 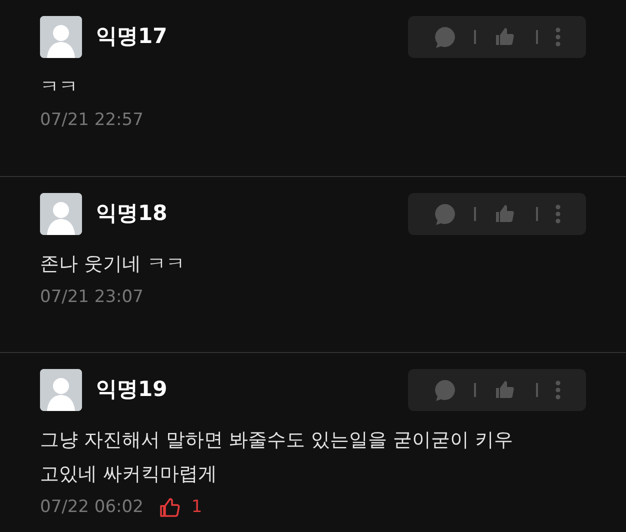 I want to click on author-name: 익명17, so click(x=132, y=36).